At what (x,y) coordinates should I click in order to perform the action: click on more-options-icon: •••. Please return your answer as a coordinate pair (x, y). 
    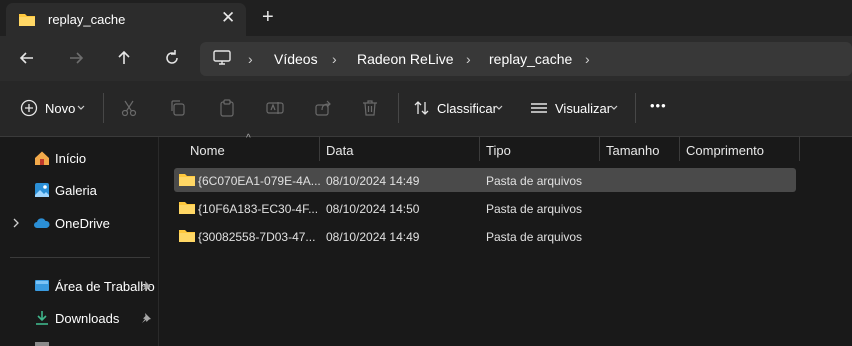
    Looking at the image, I should click on (658, 105).